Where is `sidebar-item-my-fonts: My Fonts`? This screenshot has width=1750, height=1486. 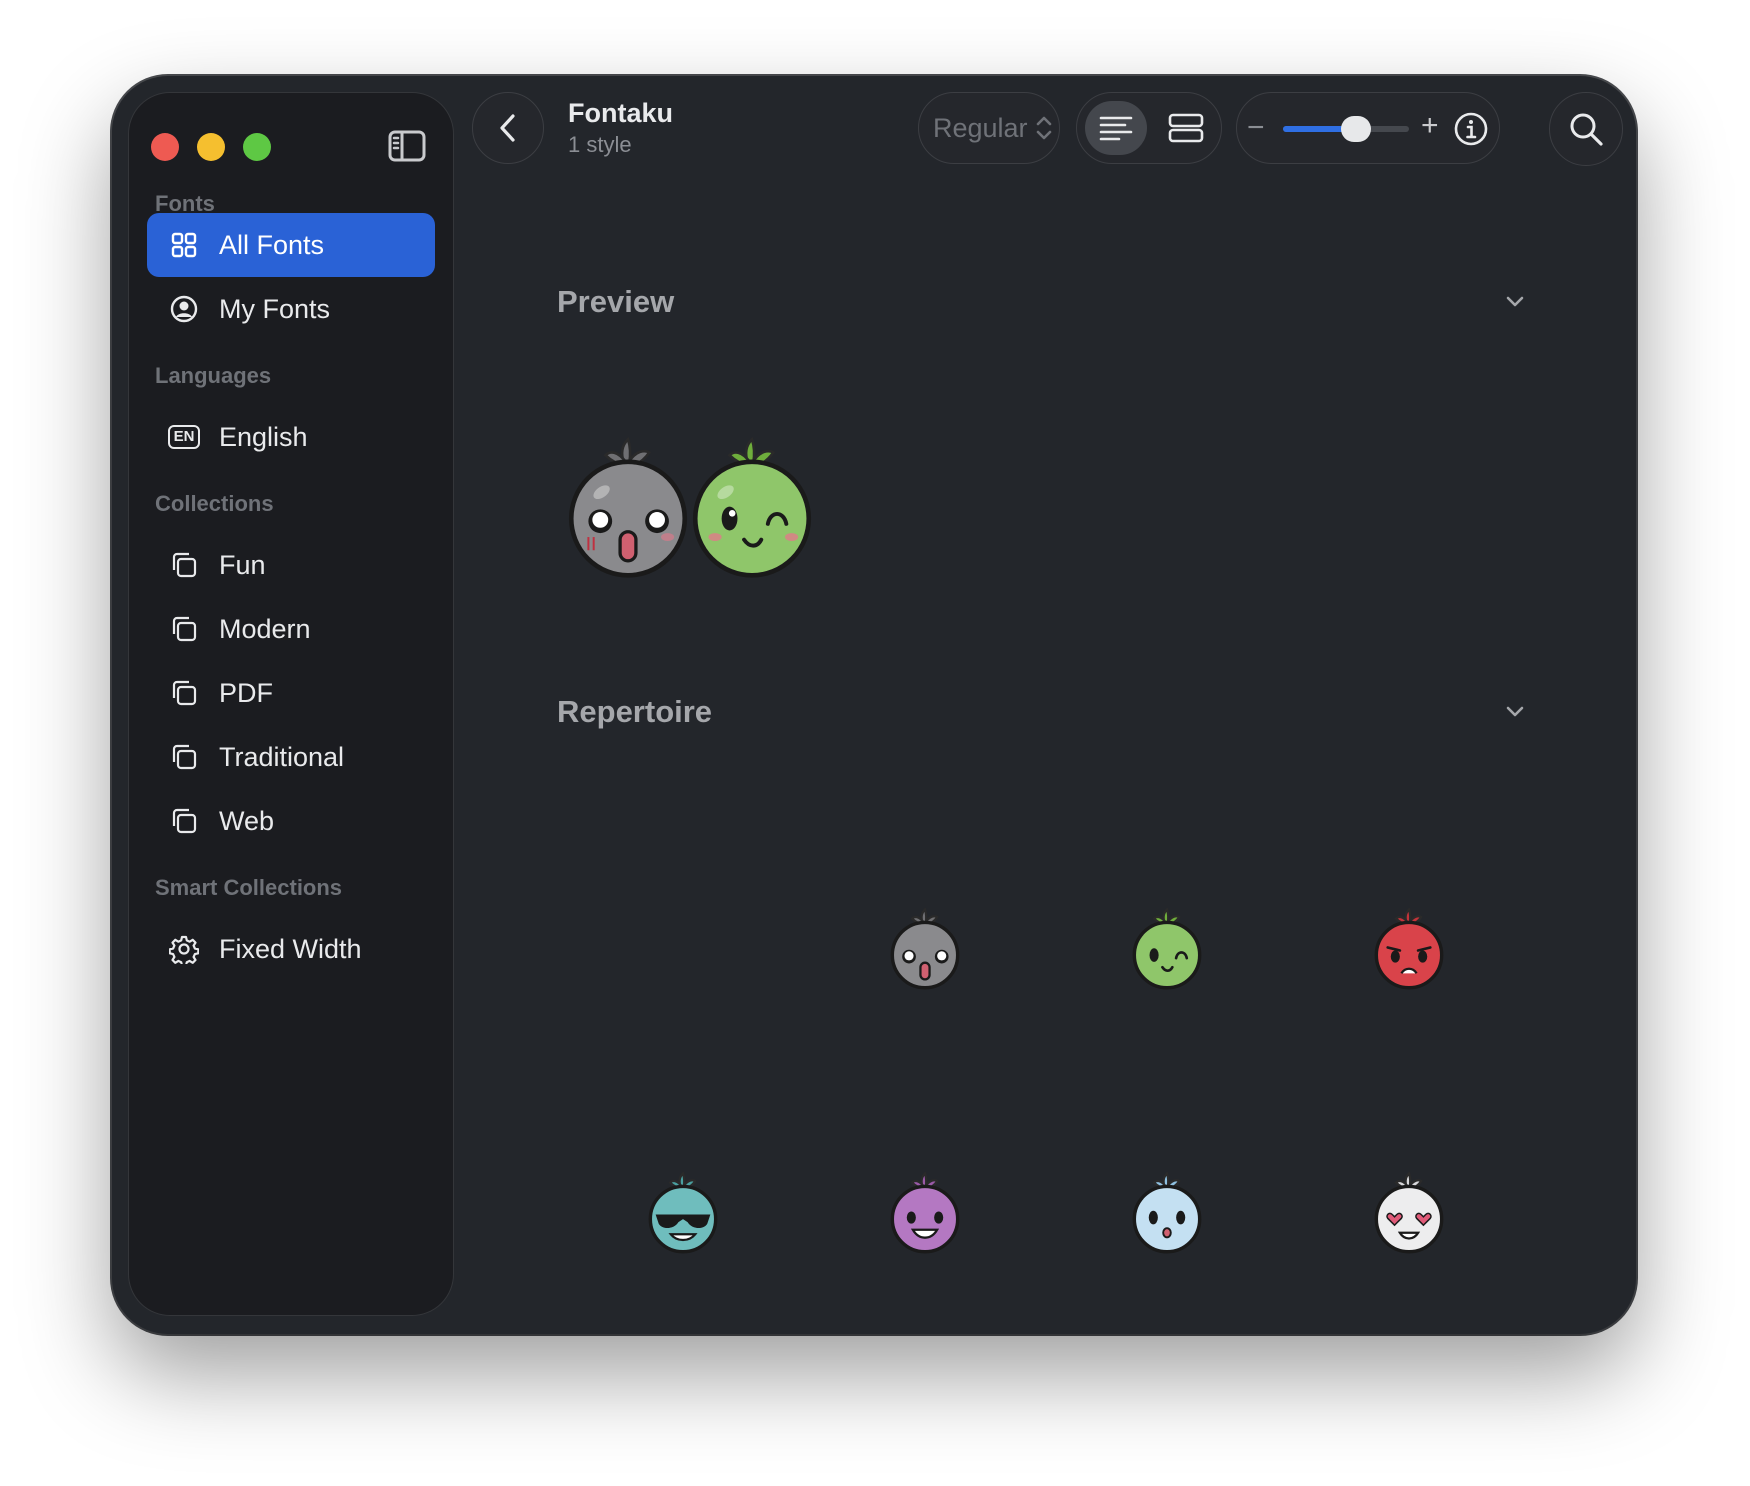 sidebar-item-my-fonts: My Fonts is located at coordinates (291, 309).